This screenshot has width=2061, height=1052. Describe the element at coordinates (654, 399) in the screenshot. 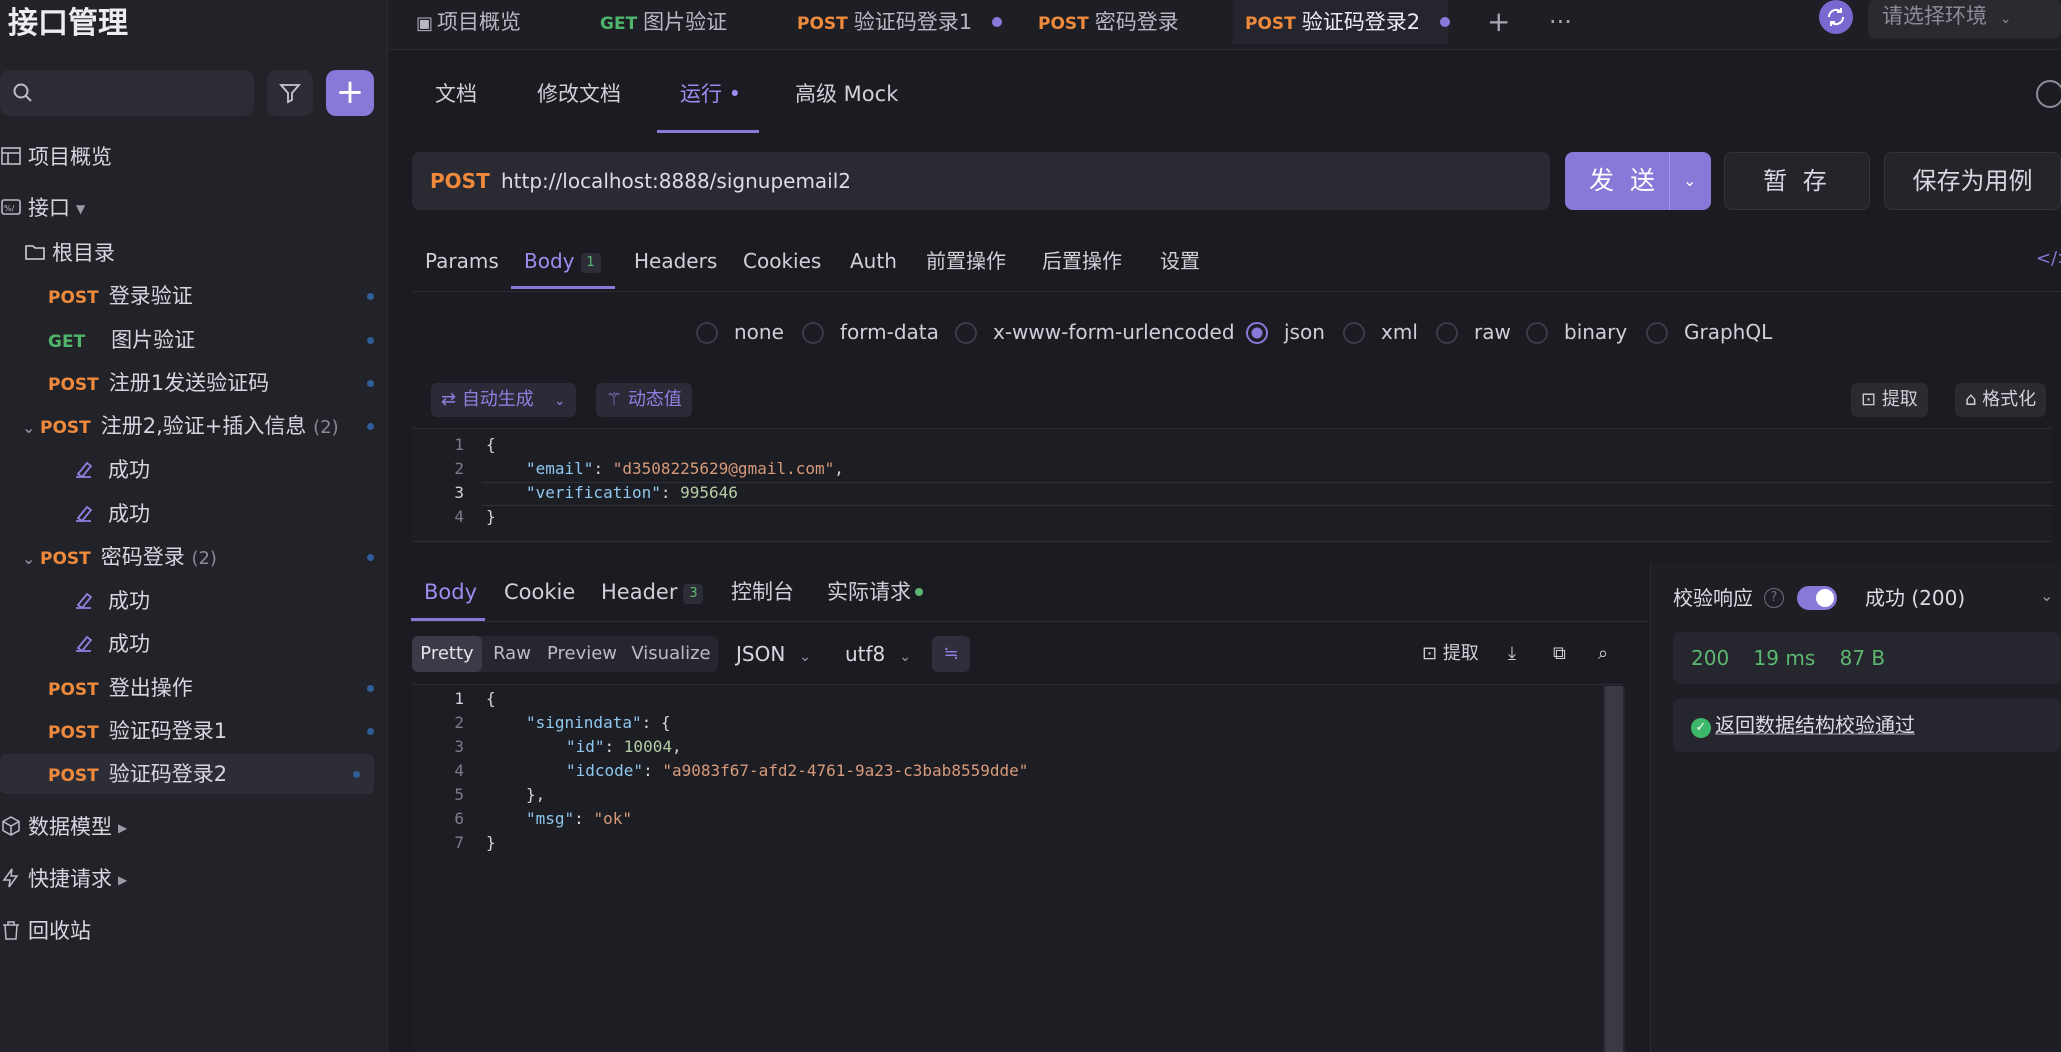

I see `button-label: 动态值` at that location.